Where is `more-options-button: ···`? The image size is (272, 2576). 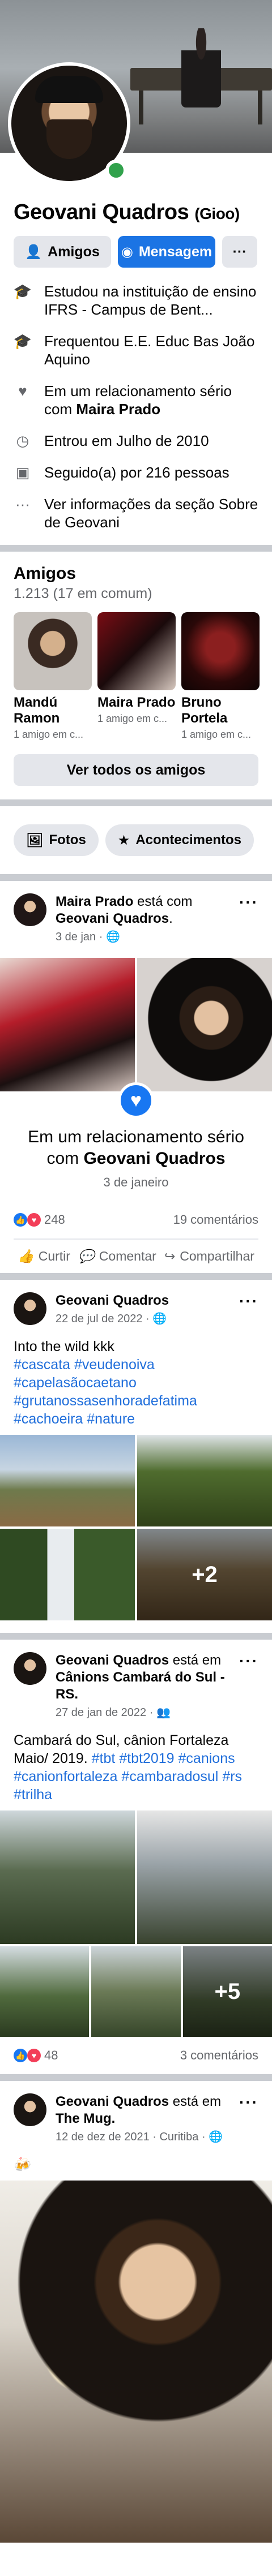
more-options-button: ··· is located at coordinates (239, 252).